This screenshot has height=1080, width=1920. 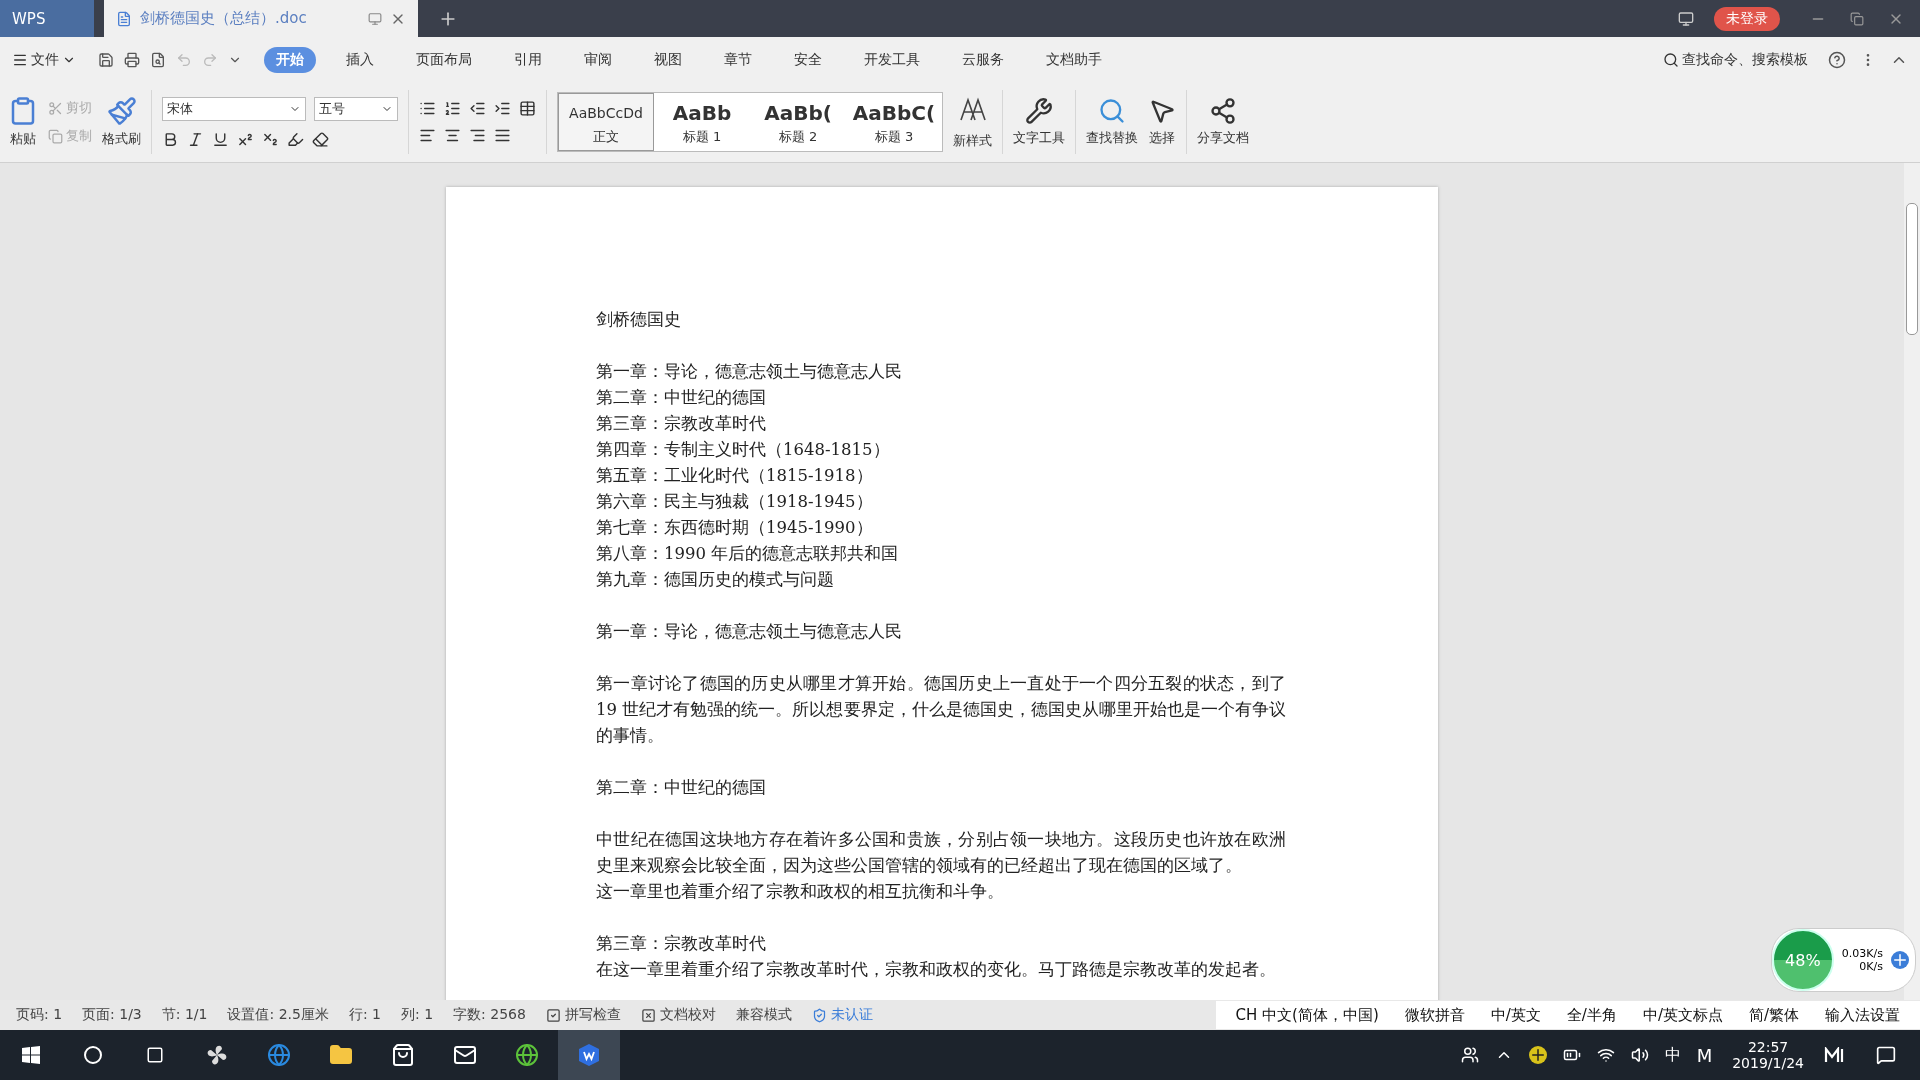 What do you see at coordinates (1515, 1015) in the screenshot?
I see `ime-option: 中/英文` at bounding box center [1515, 1015].